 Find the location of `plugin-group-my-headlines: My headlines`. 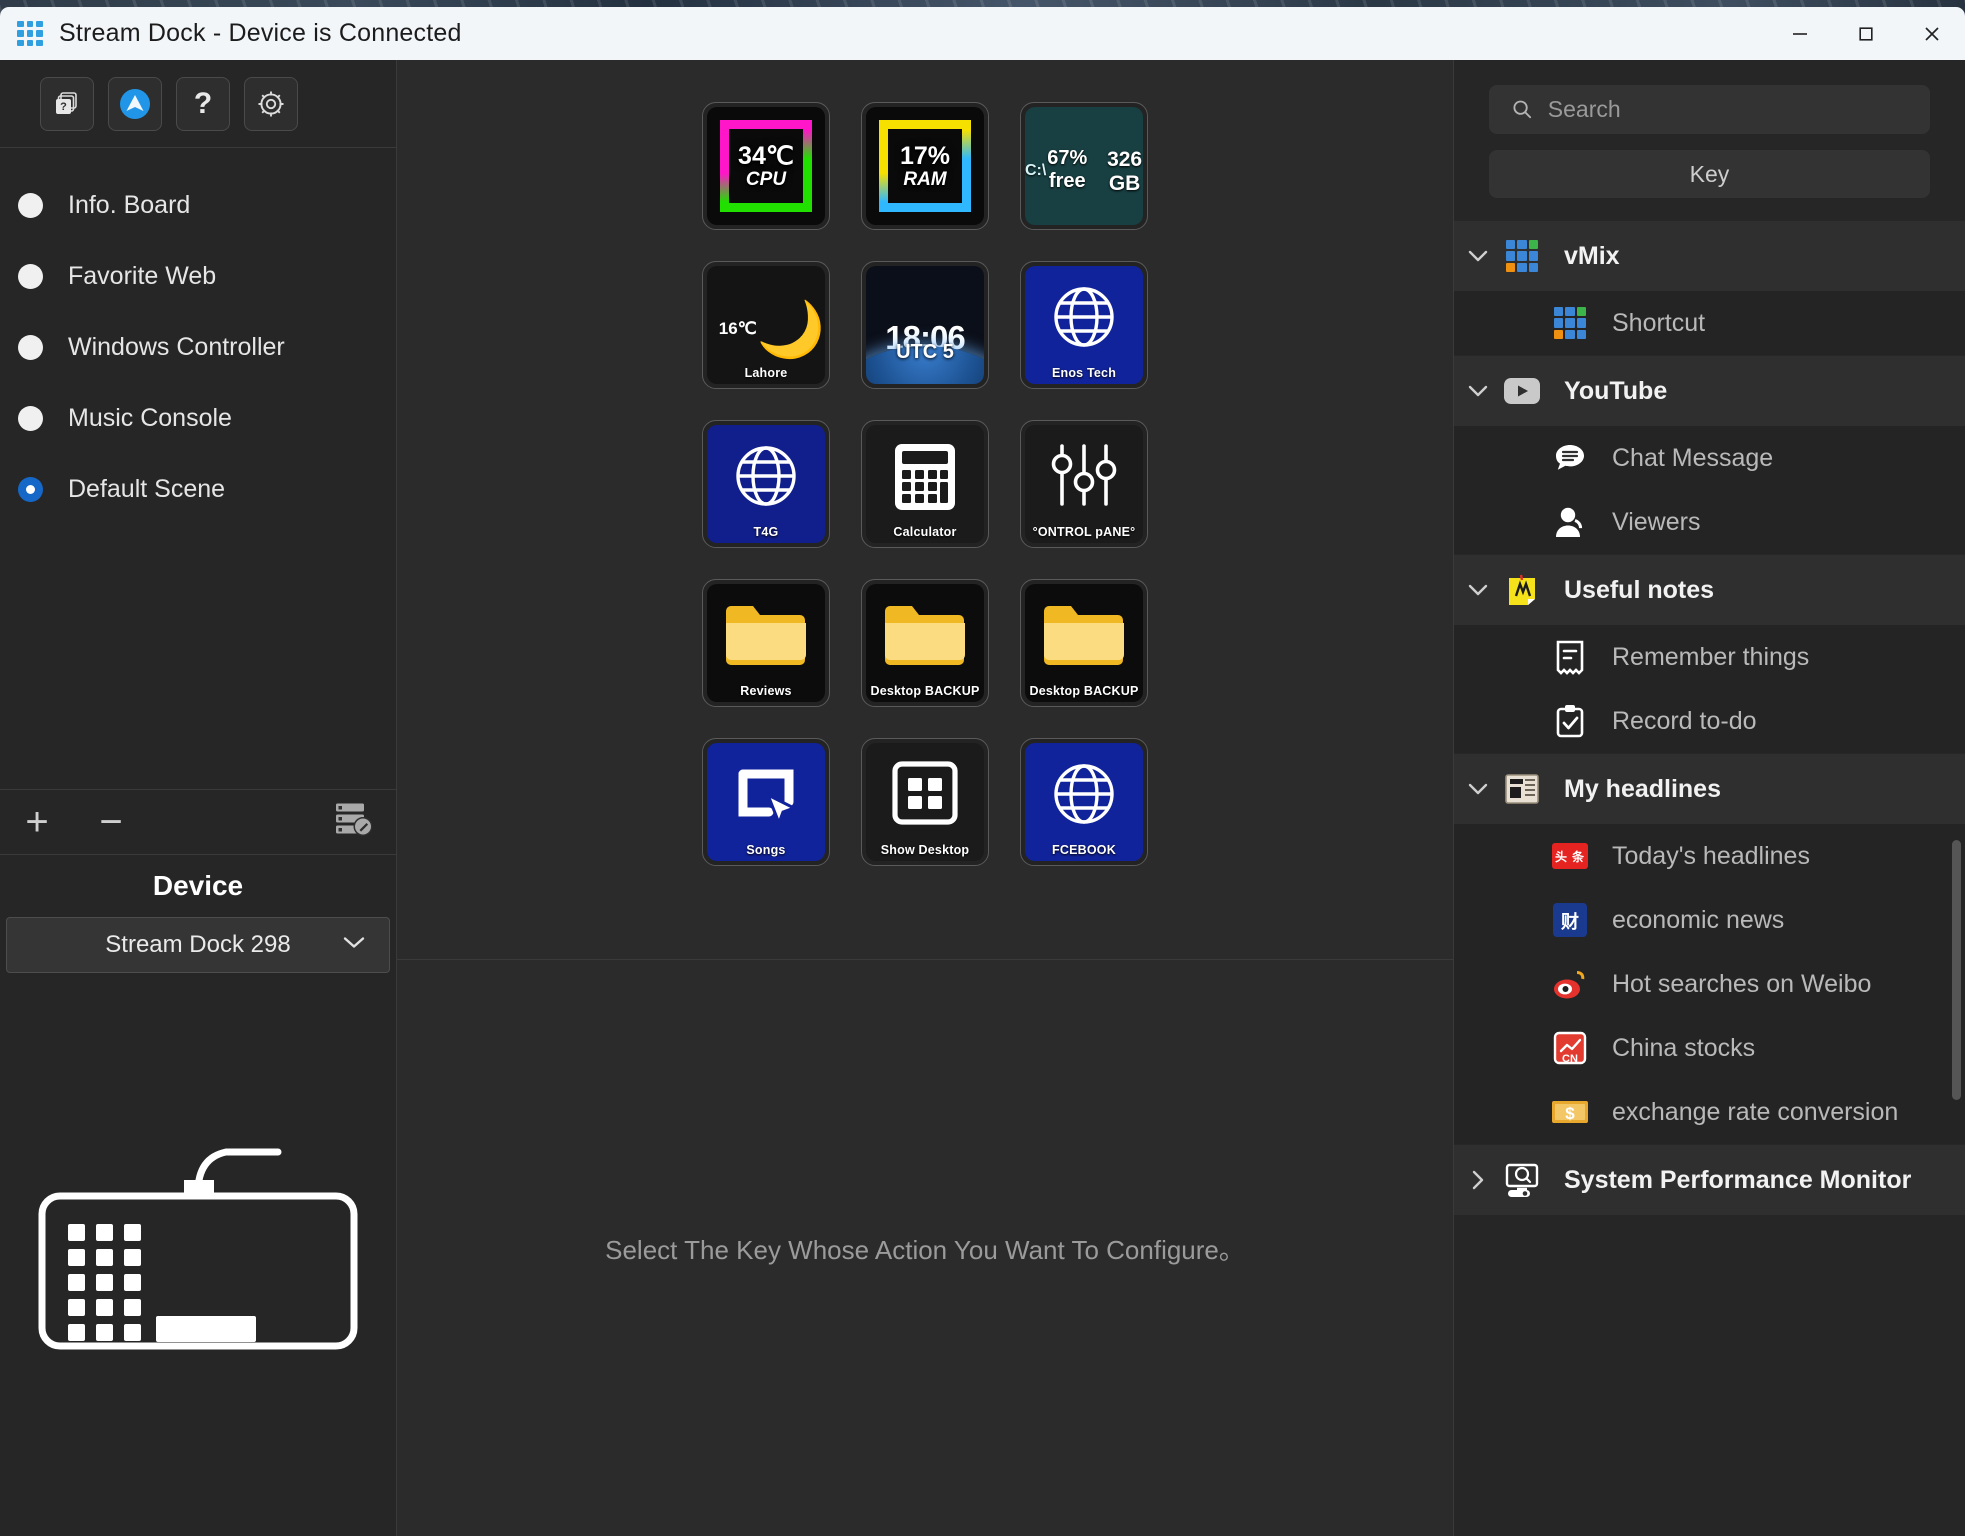

plugin-group-my-headlines: My headlines is located at coordinates (1709, 788).